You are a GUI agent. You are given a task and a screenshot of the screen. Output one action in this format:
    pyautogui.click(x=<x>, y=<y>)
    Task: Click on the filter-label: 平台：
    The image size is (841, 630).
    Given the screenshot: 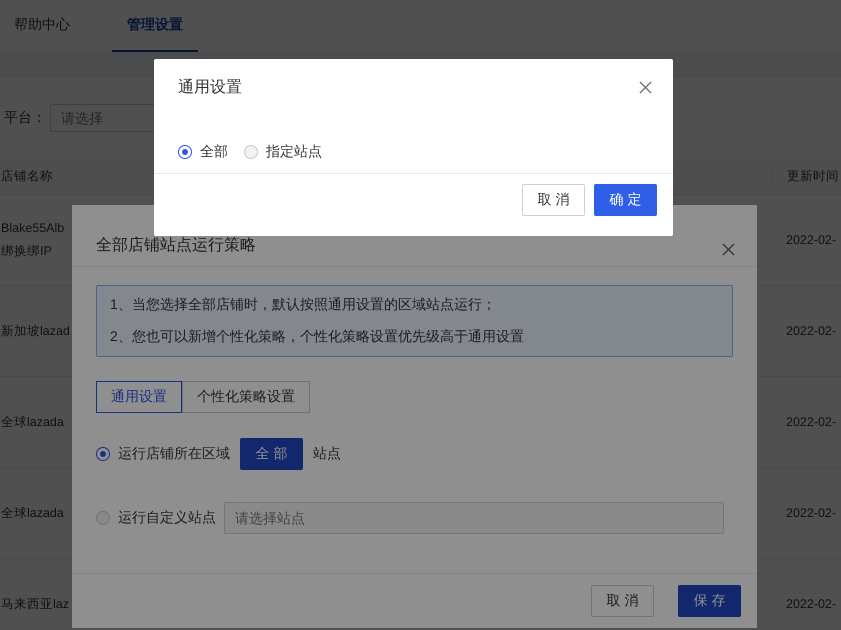 What is the action you would take?
    pyautogui.click(x=25, y=118)
    